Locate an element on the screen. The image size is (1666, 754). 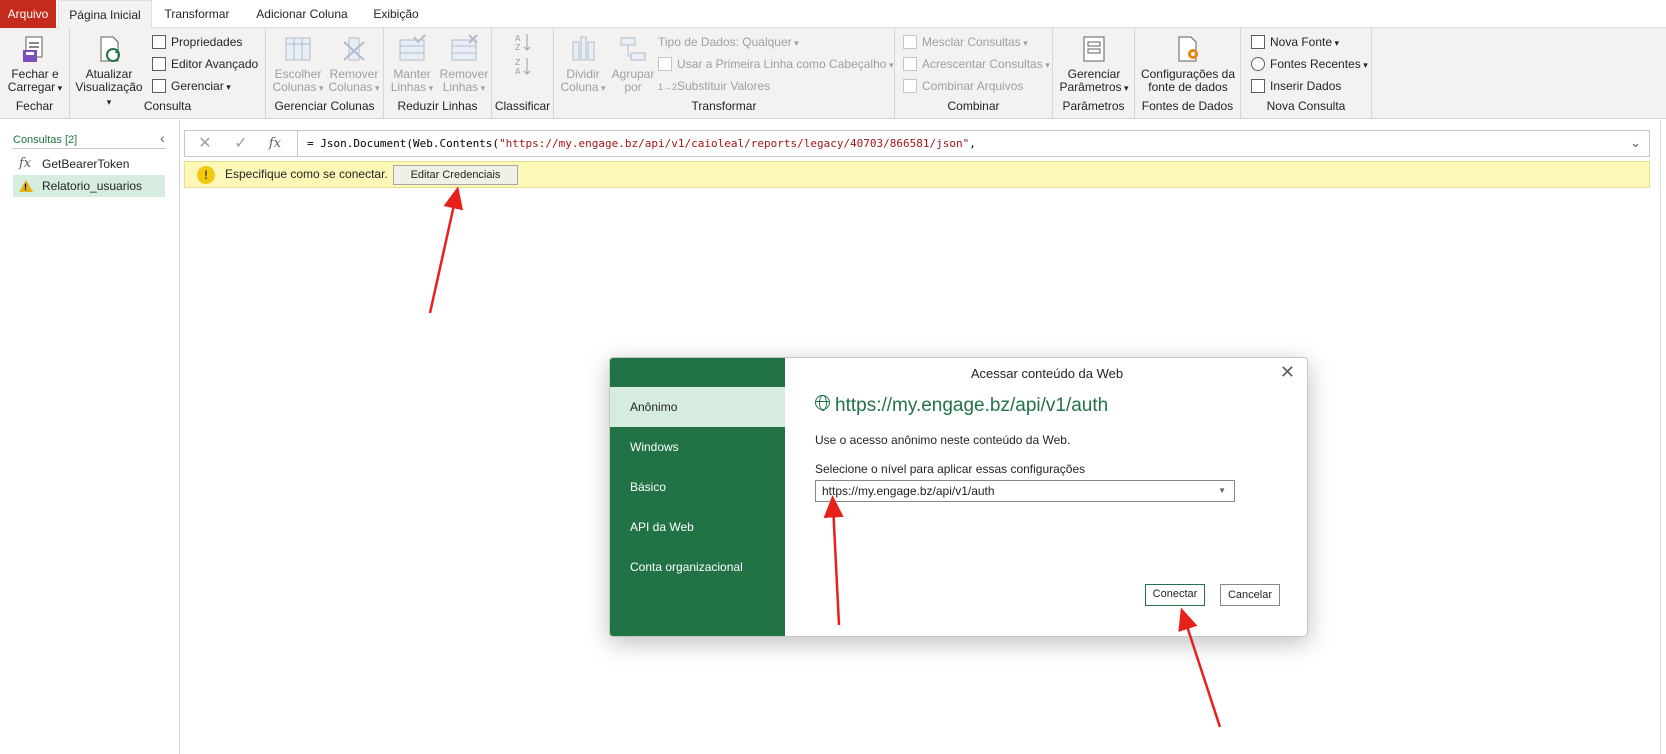
split-column-button: Dividir Coluna is located at coordinates (583, 64).